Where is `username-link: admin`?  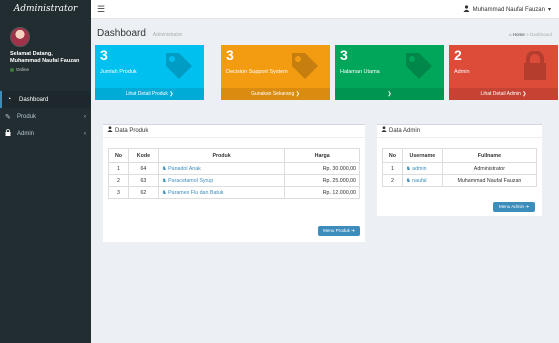
username-link: admin is located at coordinates (419, 169).